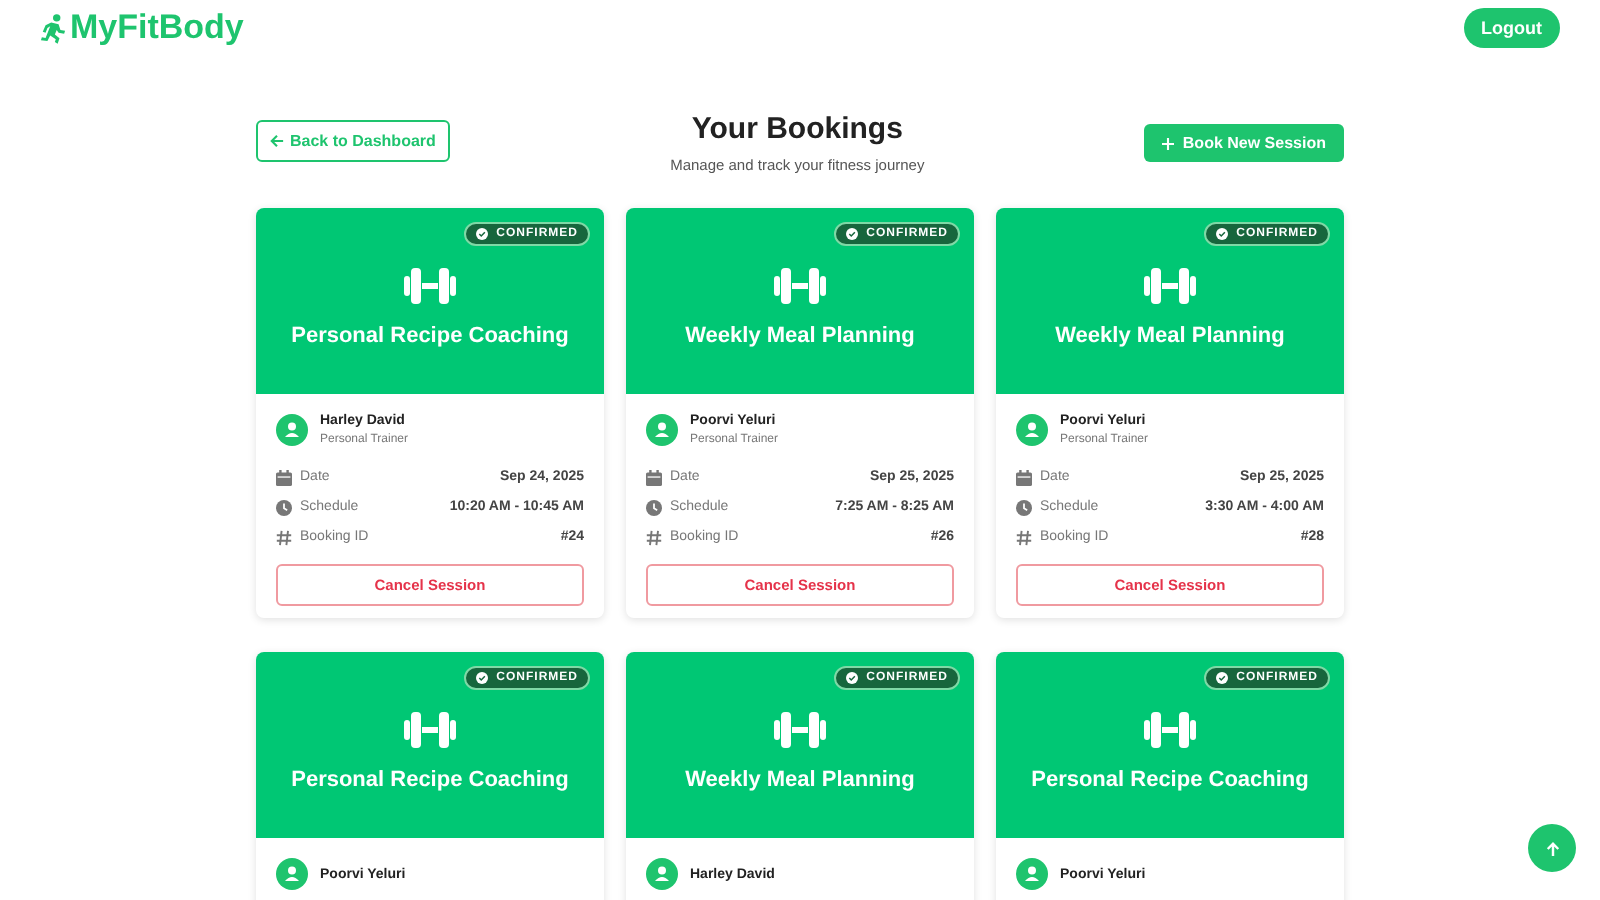 Image resolution: width=1600 pixels, height=900 pixels. I want to click on arrow-up-icon, so click(1552, 848).